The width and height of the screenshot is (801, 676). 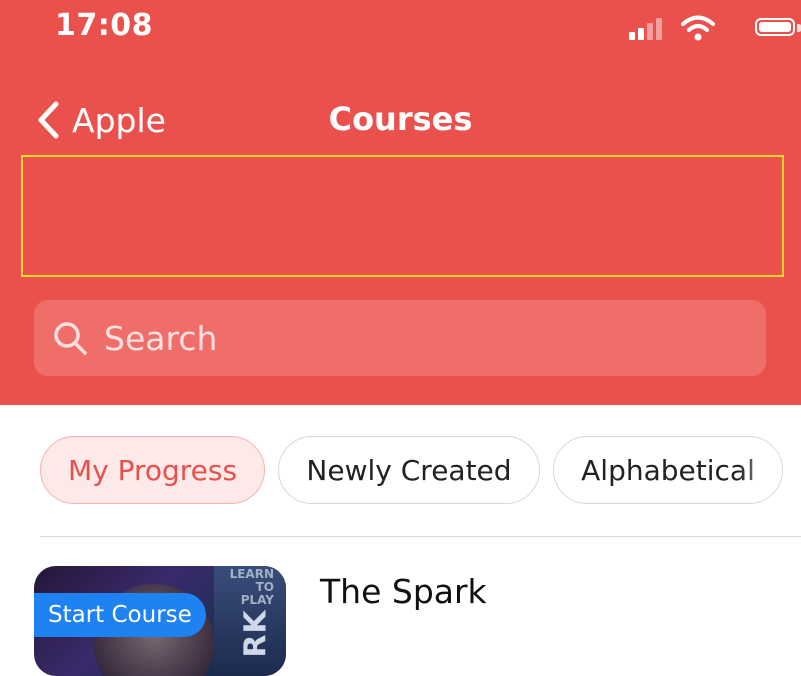 I want to click on battery-tip, so click(x=799, y=28).